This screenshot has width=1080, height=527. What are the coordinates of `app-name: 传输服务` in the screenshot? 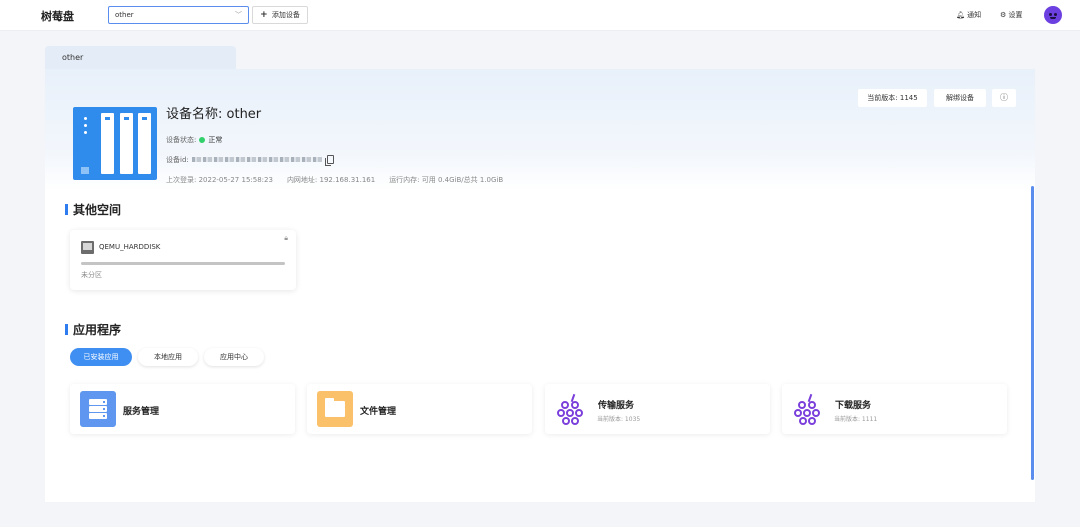 It's located at (616, 406).